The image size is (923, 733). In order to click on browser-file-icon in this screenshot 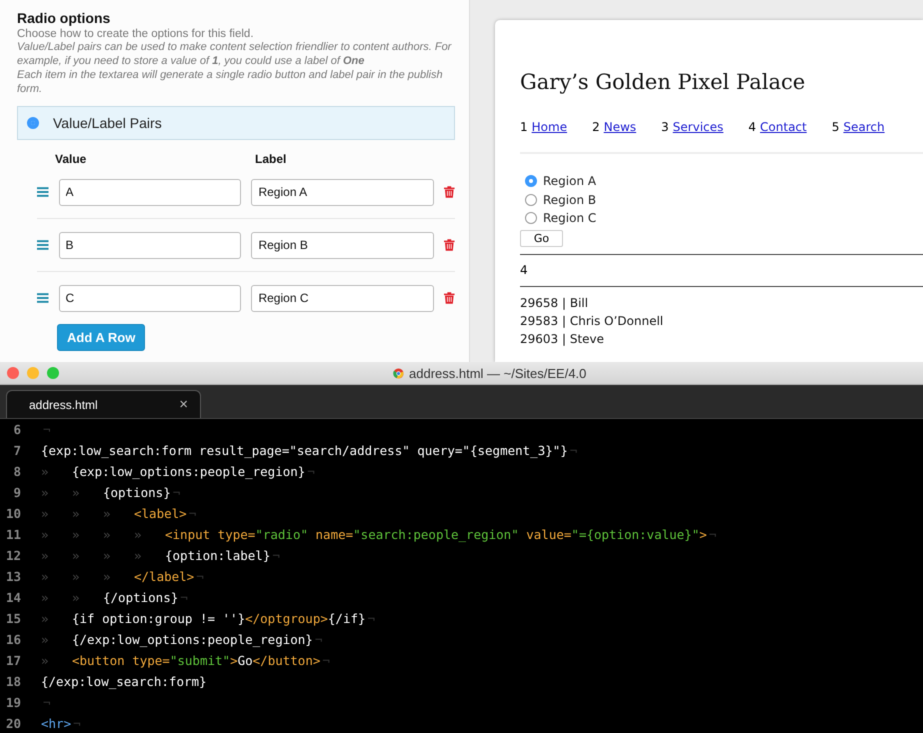, I will do `click(398, 373)`.